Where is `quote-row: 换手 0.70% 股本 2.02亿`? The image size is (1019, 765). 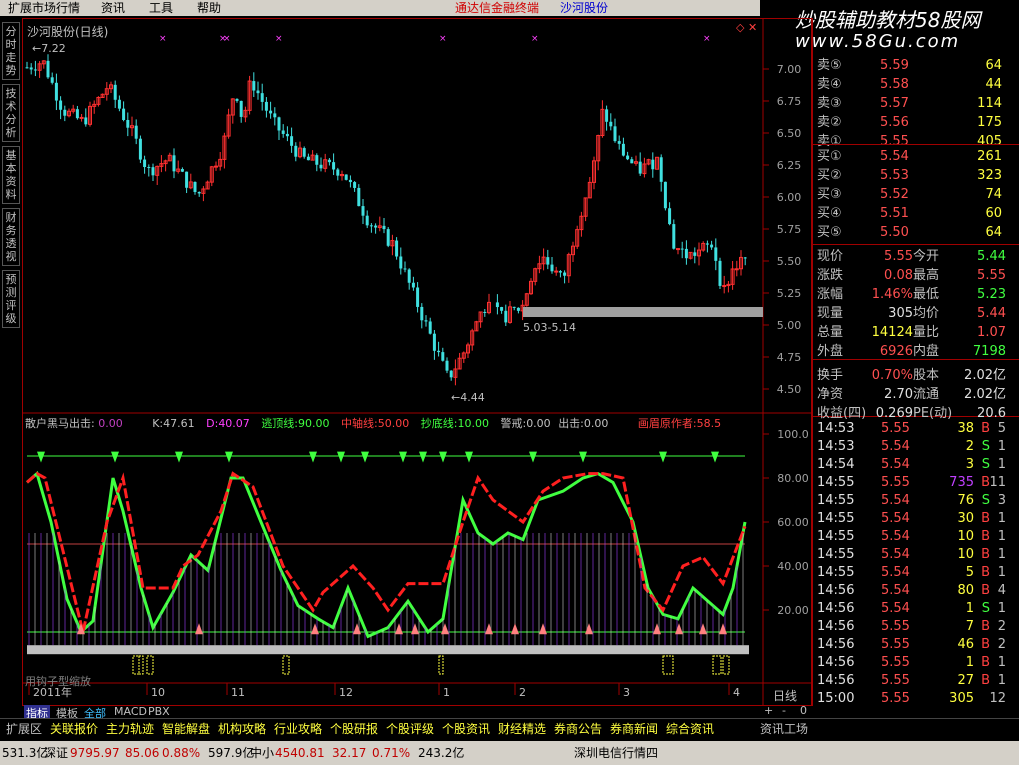 quote-row: 换手 0.70% 股本 2.02亿 is located at coordinates (916, 375).